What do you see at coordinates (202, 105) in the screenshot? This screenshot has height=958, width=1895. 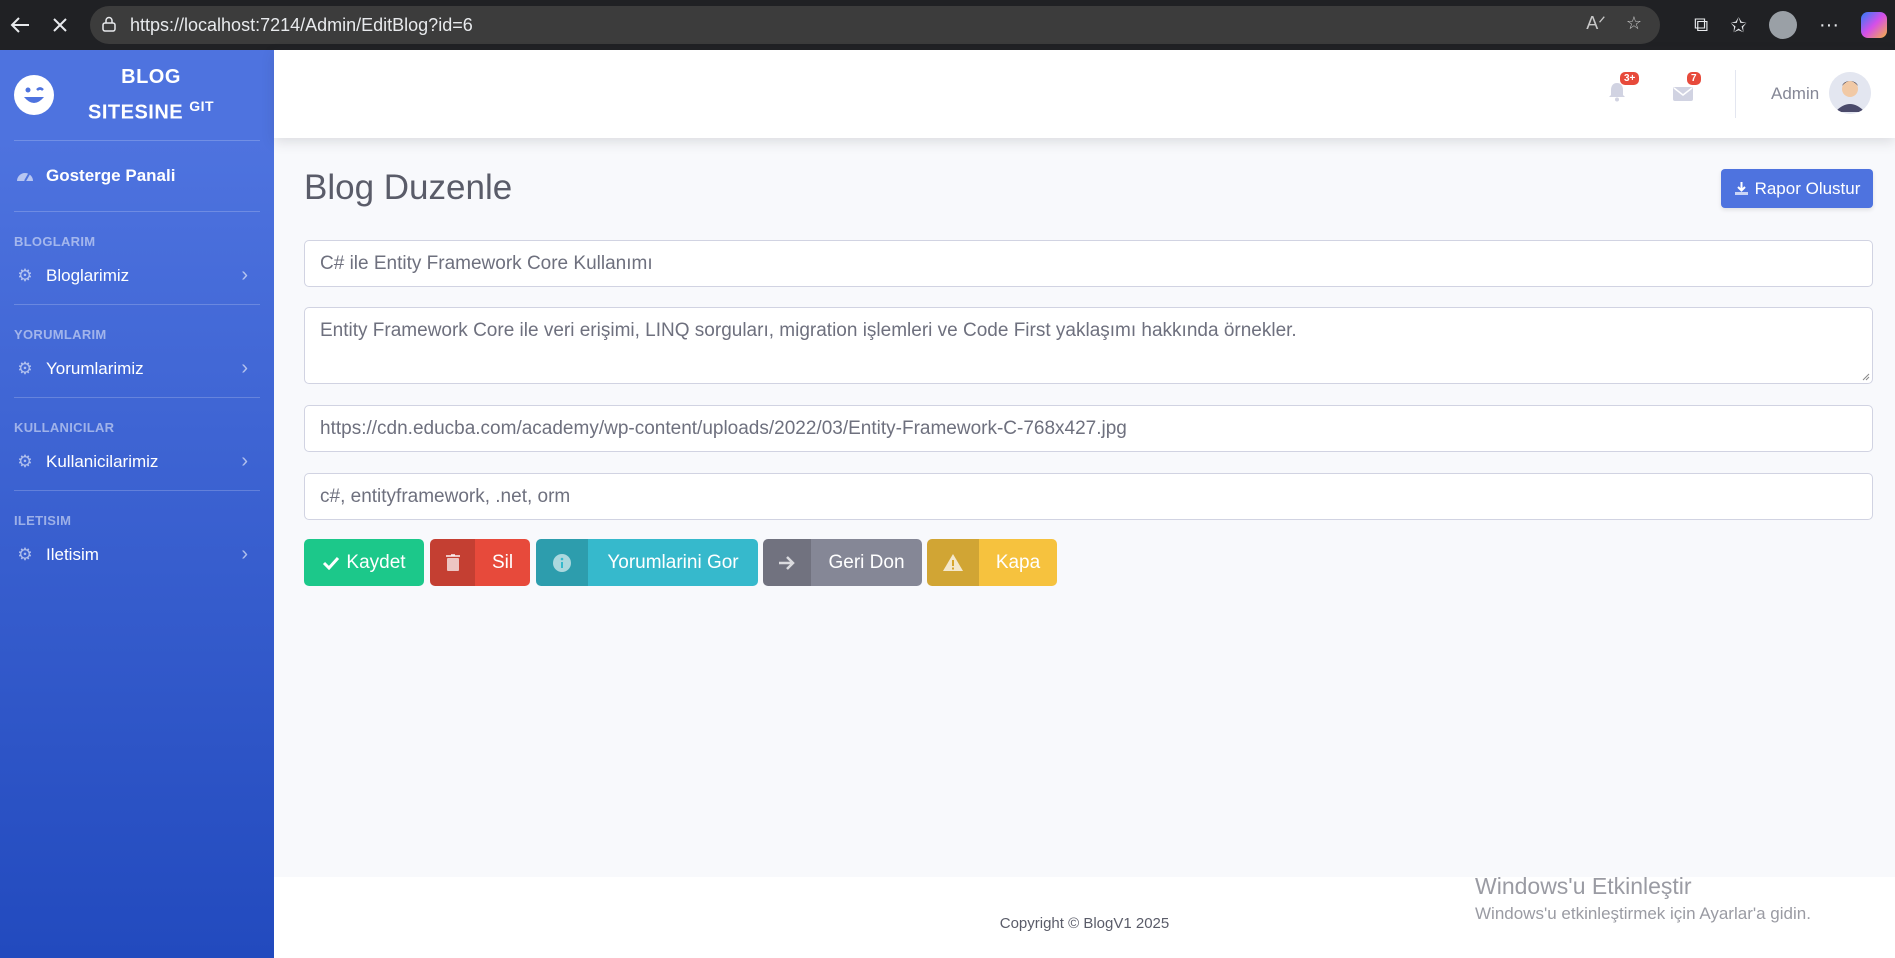 I see `brand-sup: GIT` at bounding box center [202, 105].